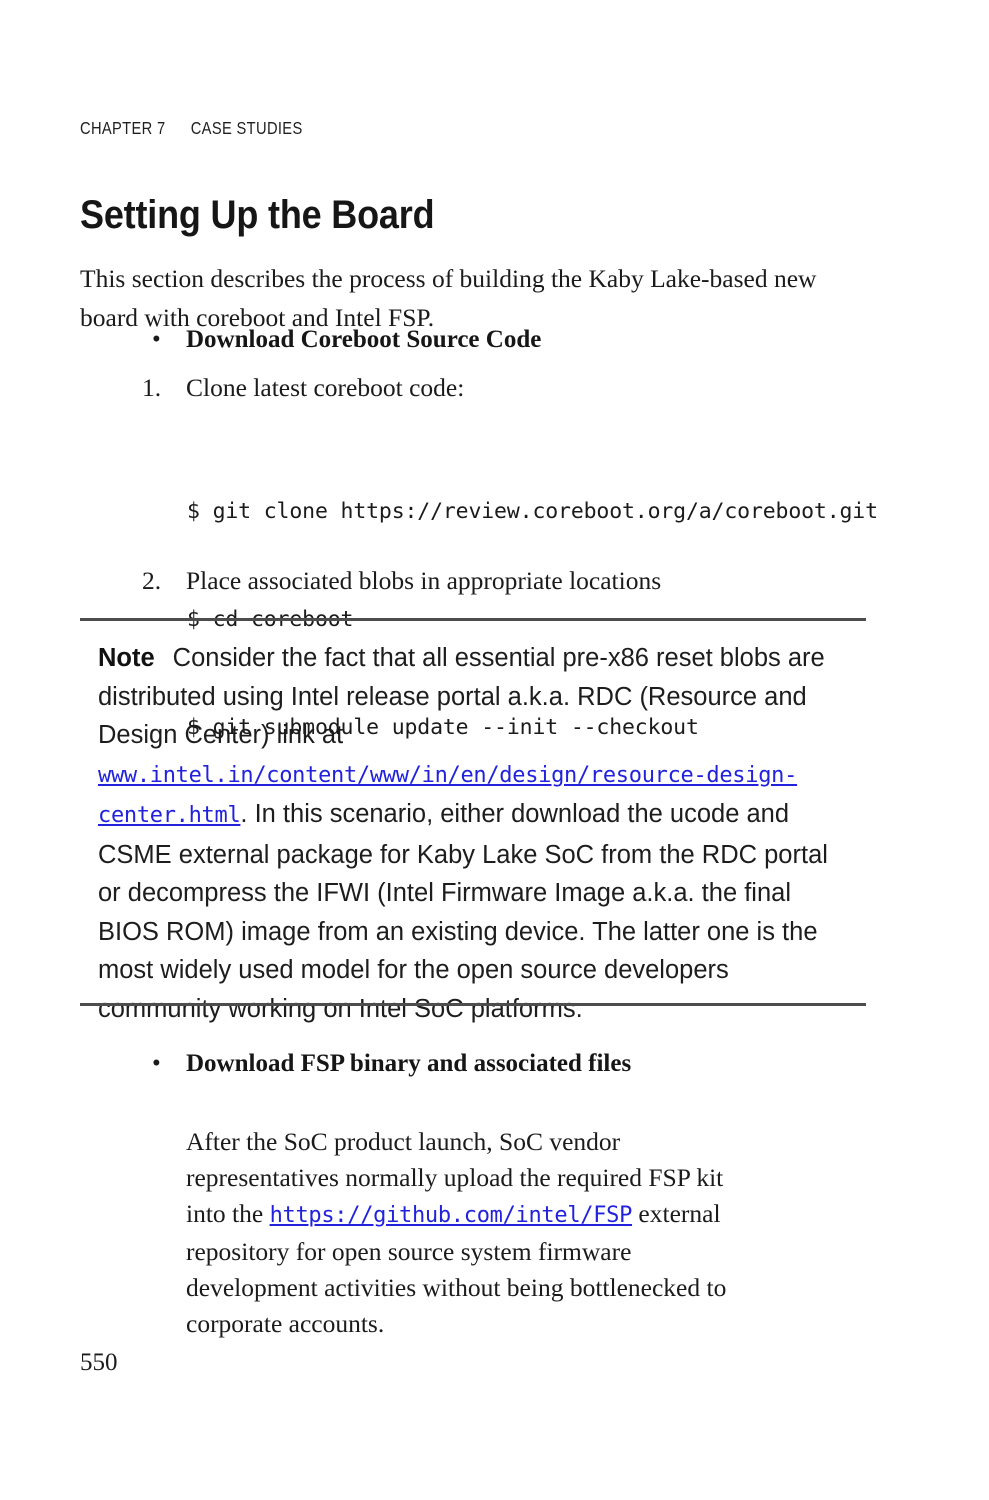 This screenshot has height=1500, width=989. What do you see at coordinates (246, 128) in the screenshot?
I see `running-head-section: CASE STUDIES` at bounding box center [246, 128].